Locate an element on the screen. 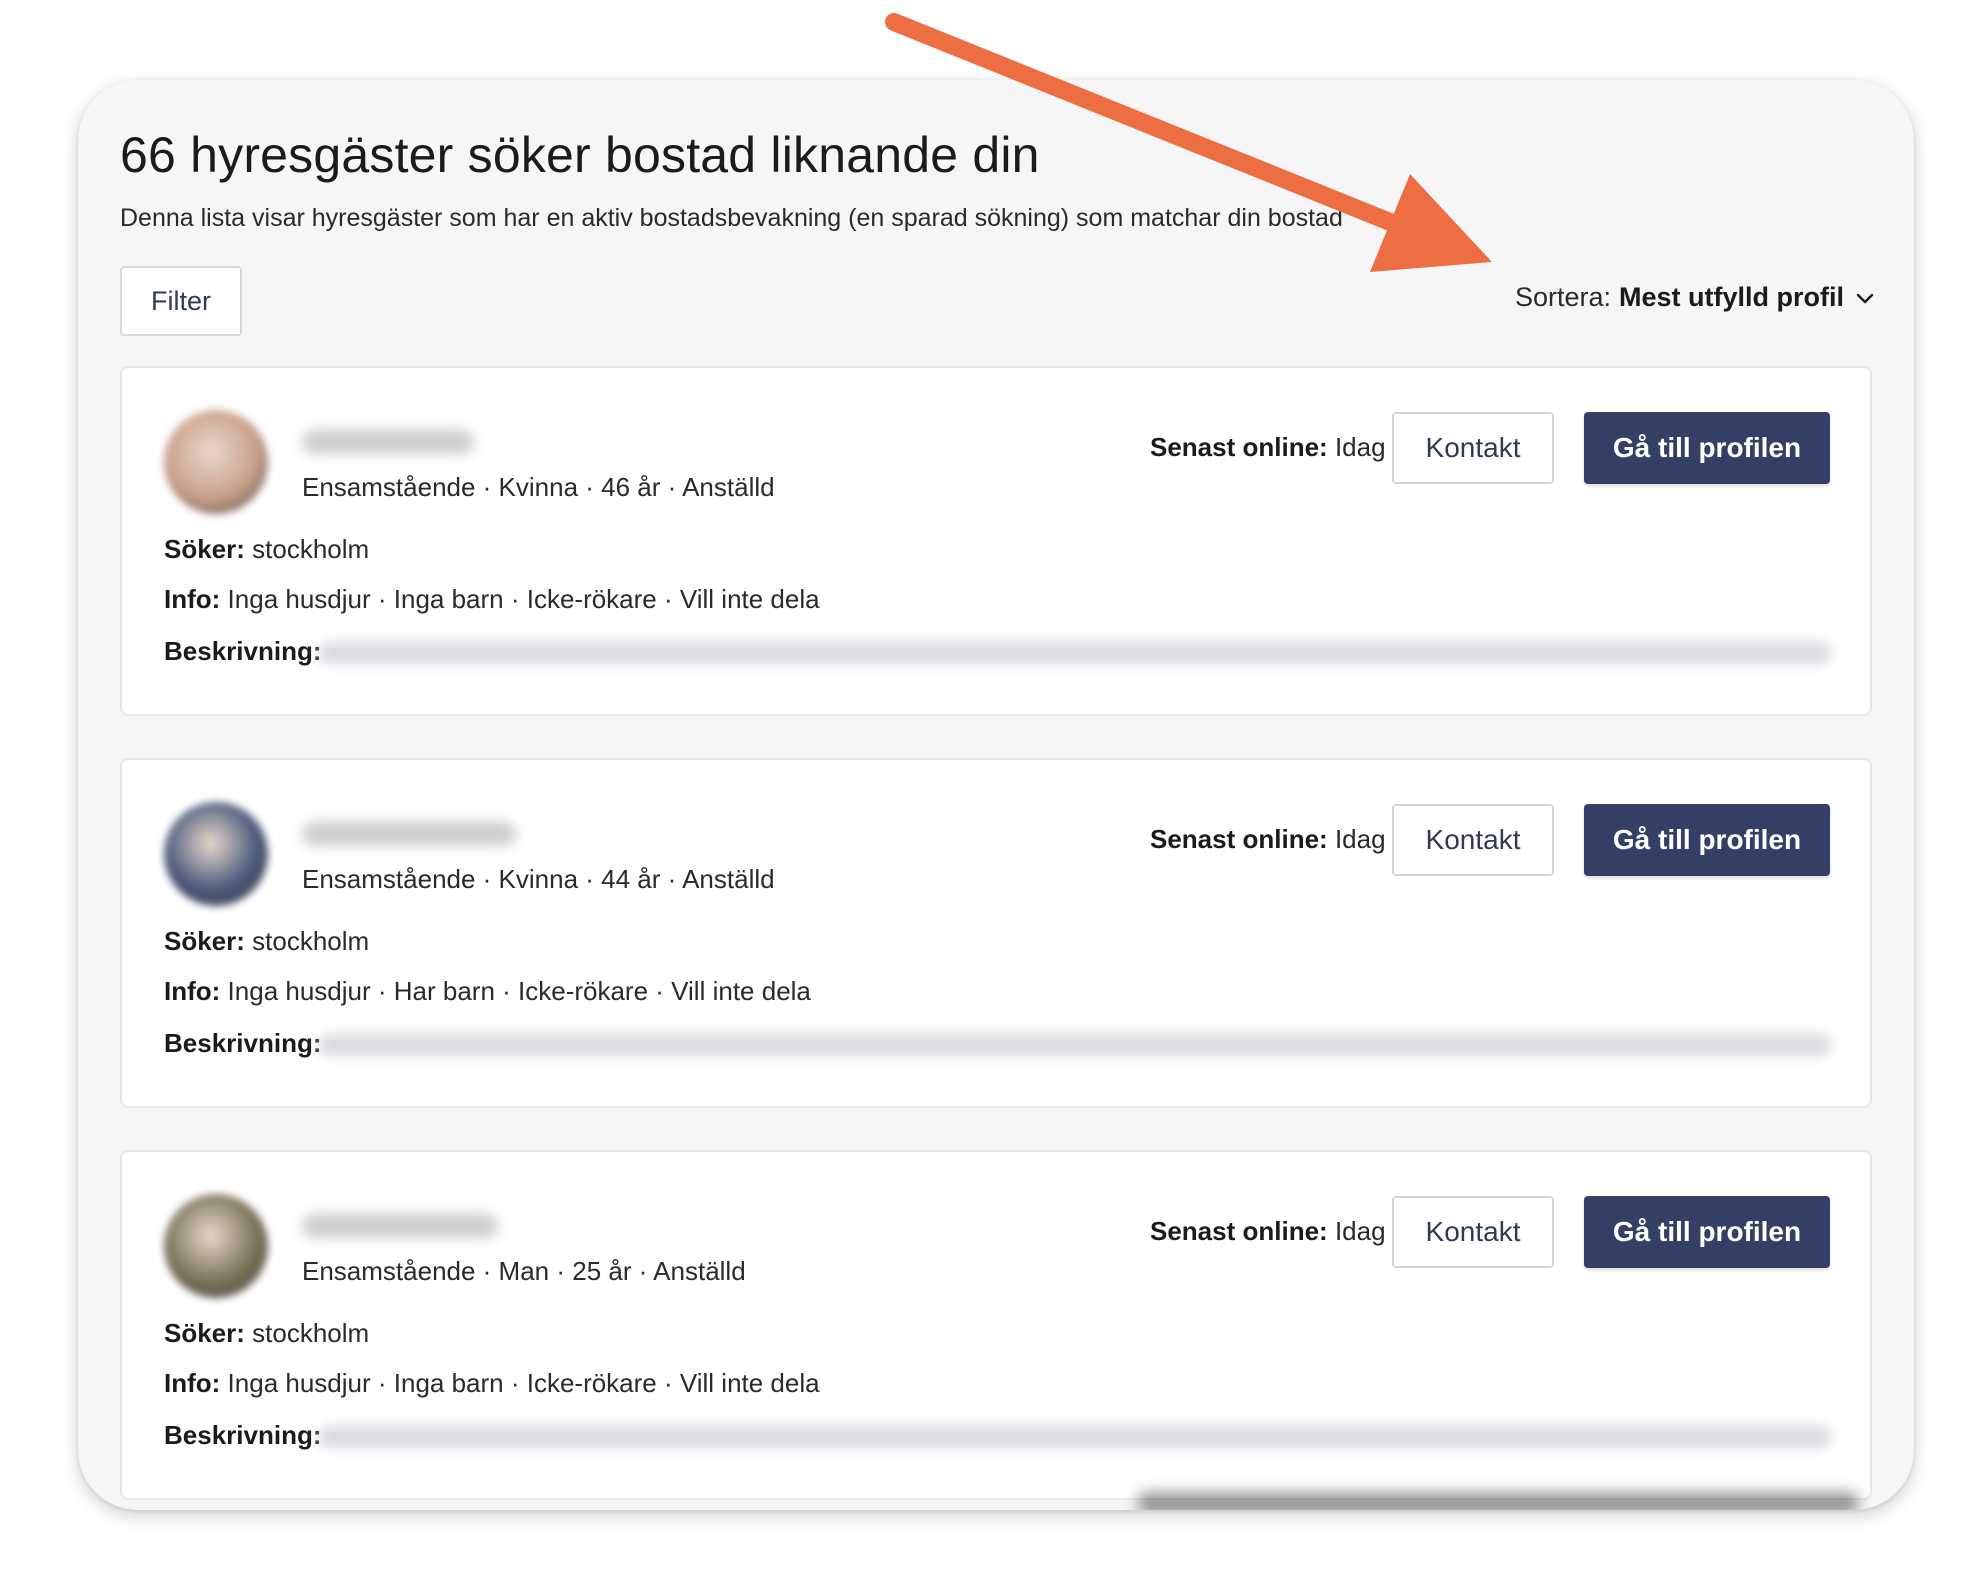 The height and width of the screenshot is (1578, 1978). filter-button: Filter is located at coordinates (181, 301).